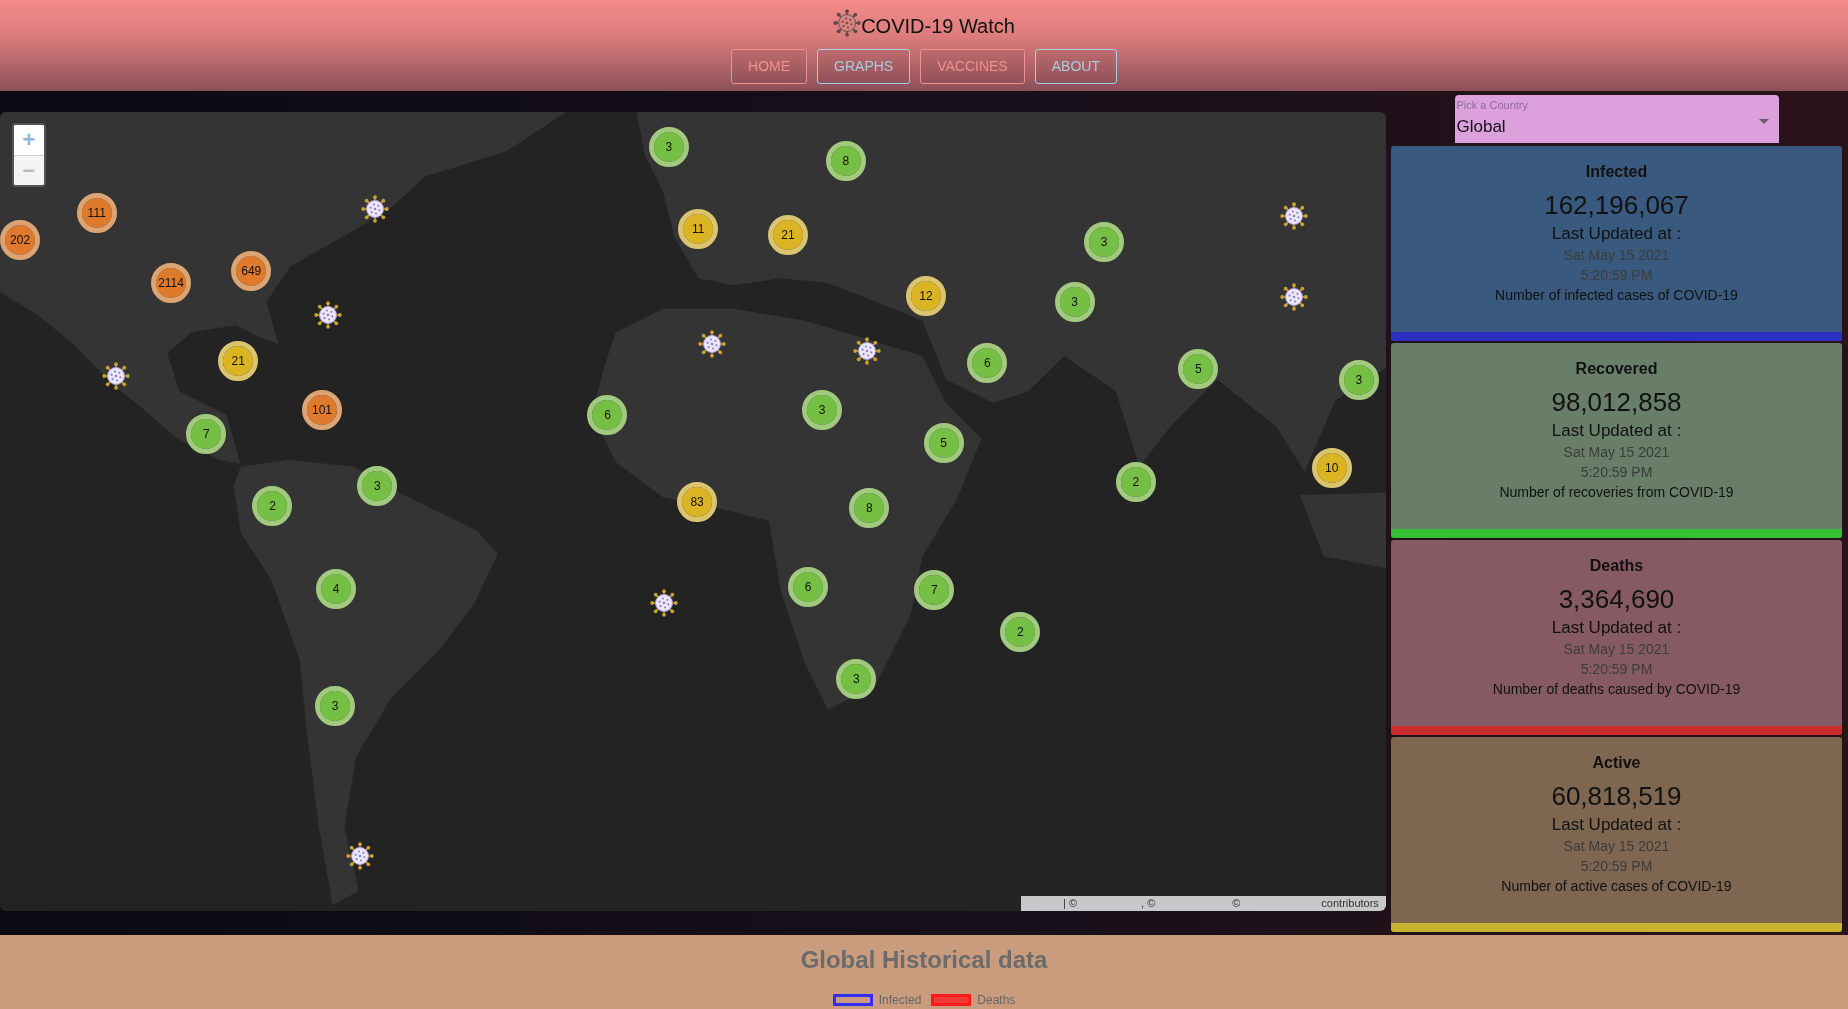 The height and width of the screenshot is (1009, 1848). Describe the element at coordinates (1763, 121) in the screenshot. I see `caret-icon` at that location.